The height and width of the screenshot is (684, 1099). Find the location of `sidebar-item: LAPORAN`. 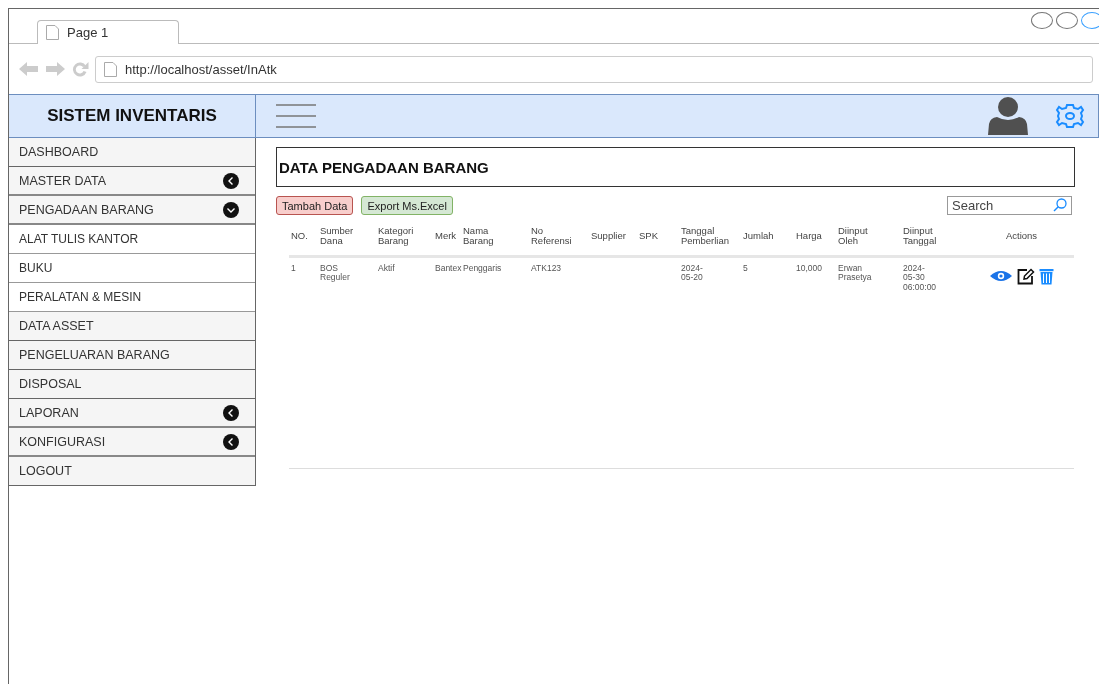

sidebar-item: LAPORAN is located at coordinates (132, 413).